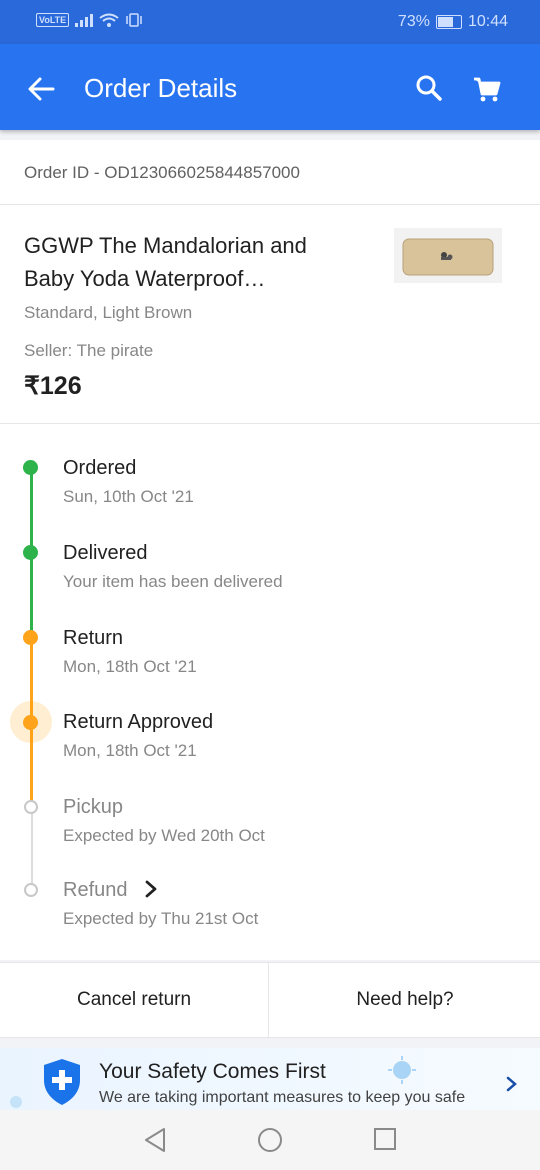 This screenshot has height=1170, width=540. I want to click on step-subtitle: Expected by Thu 21st Oct, so click(161, 918).